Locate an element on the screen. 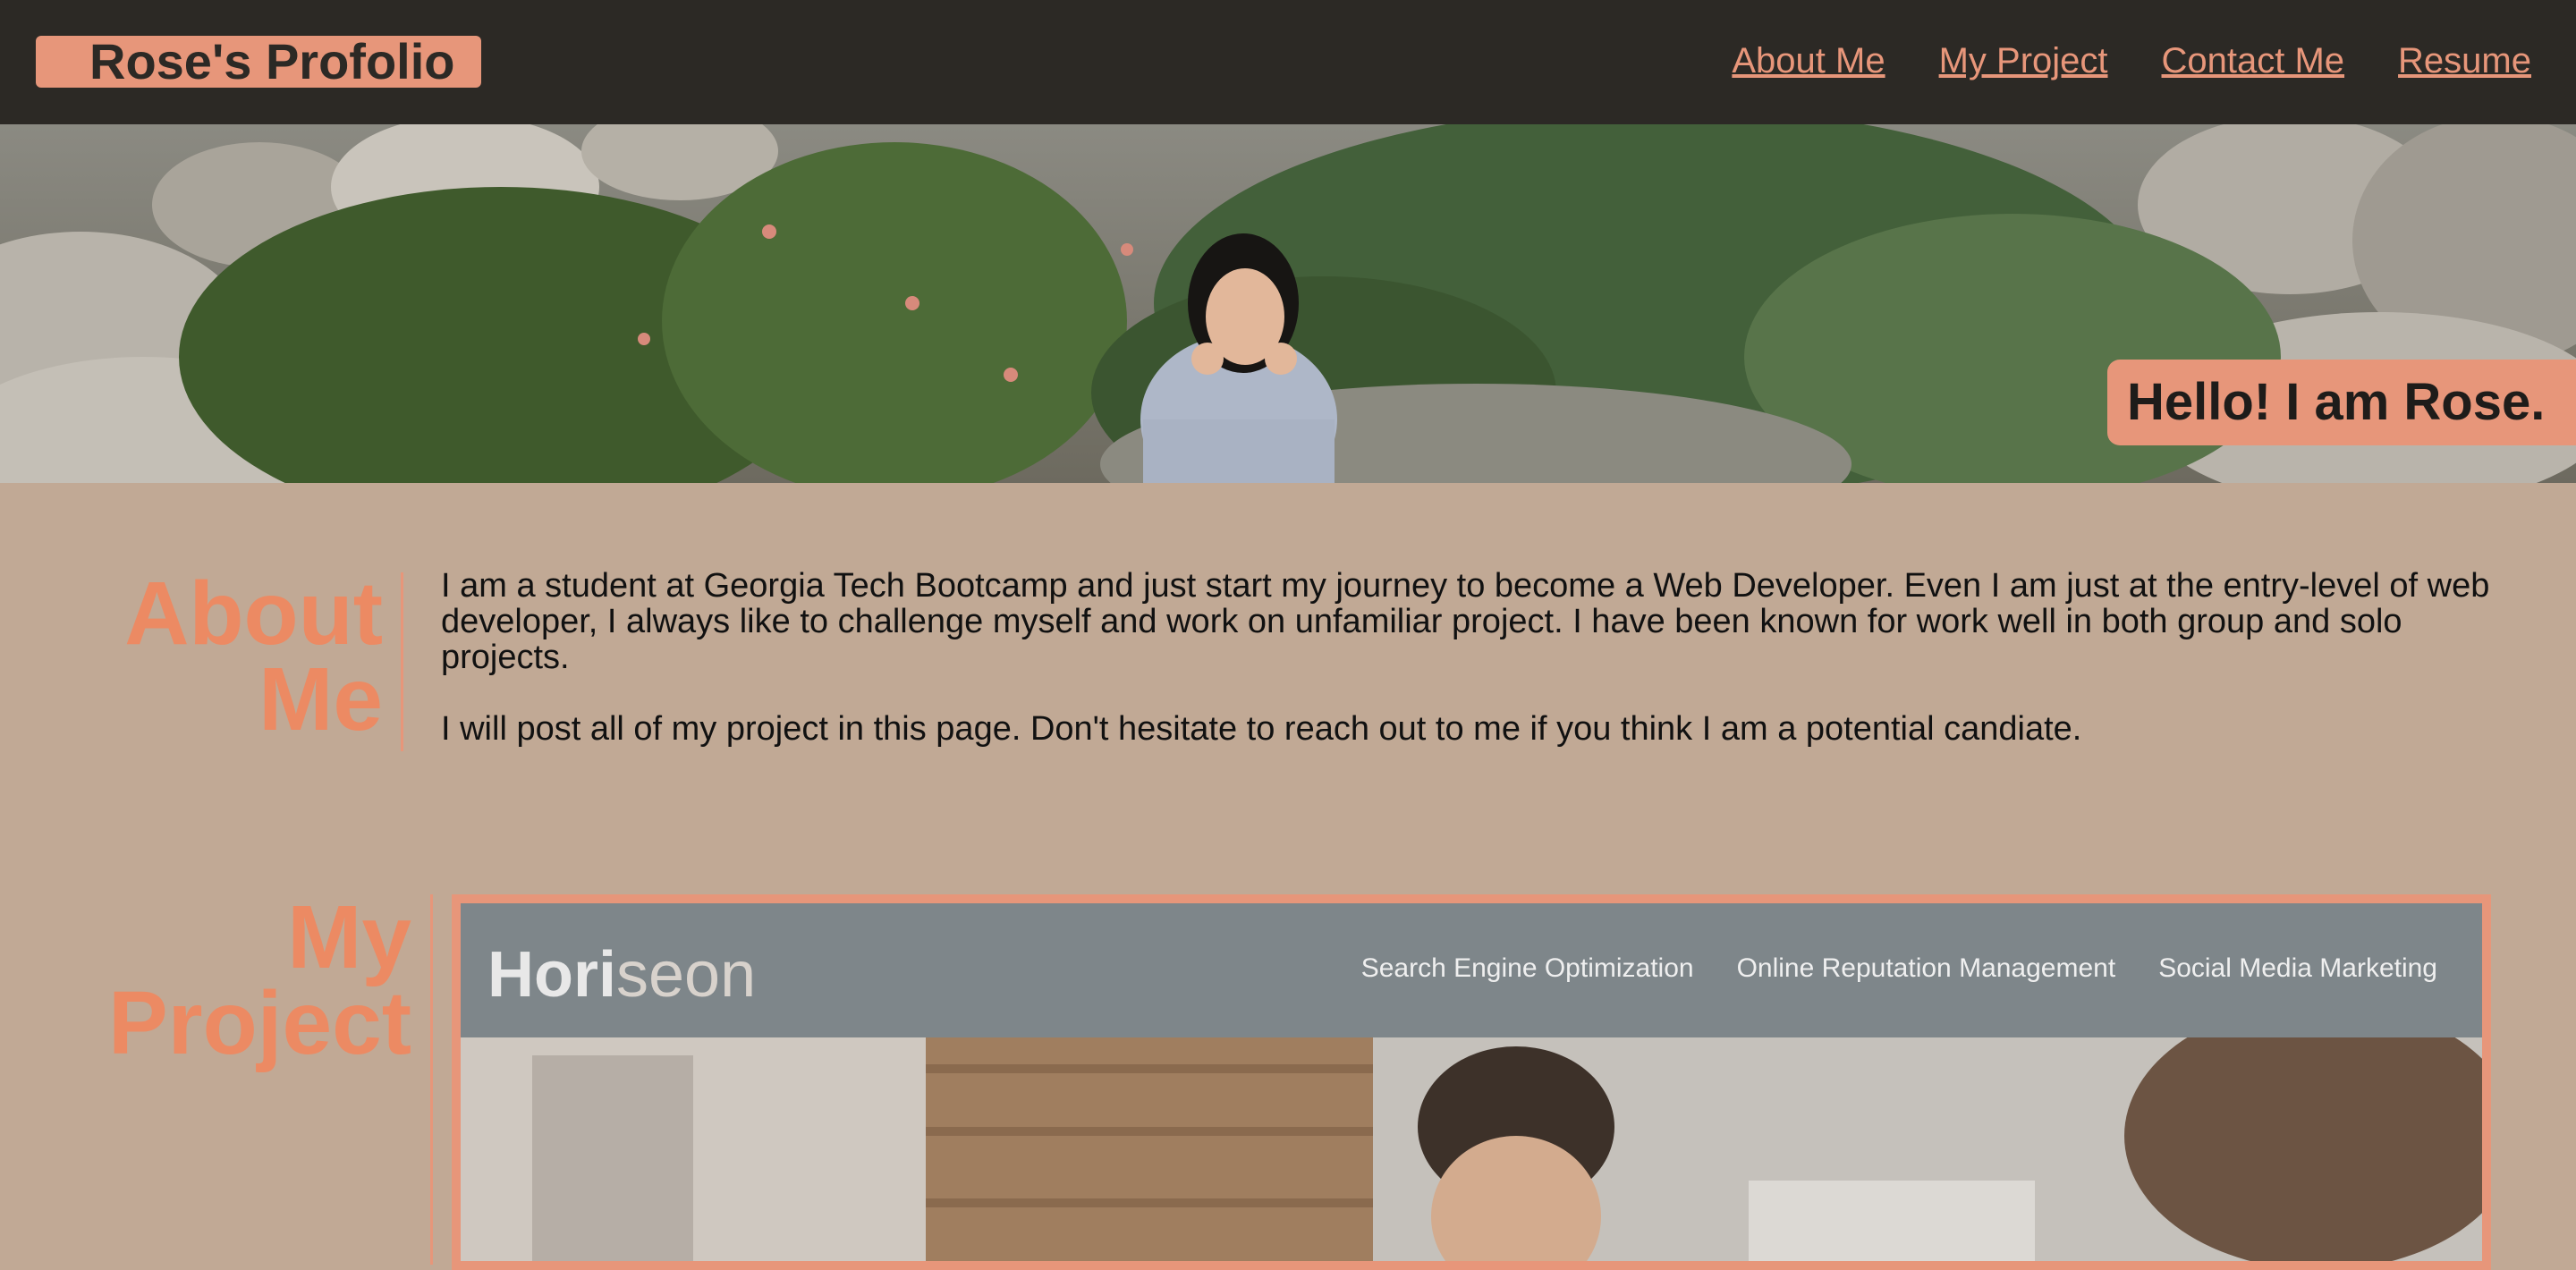 This screenshot has height=1270, width=2576. about-heading: About Me is located at coordinates (253, 656).